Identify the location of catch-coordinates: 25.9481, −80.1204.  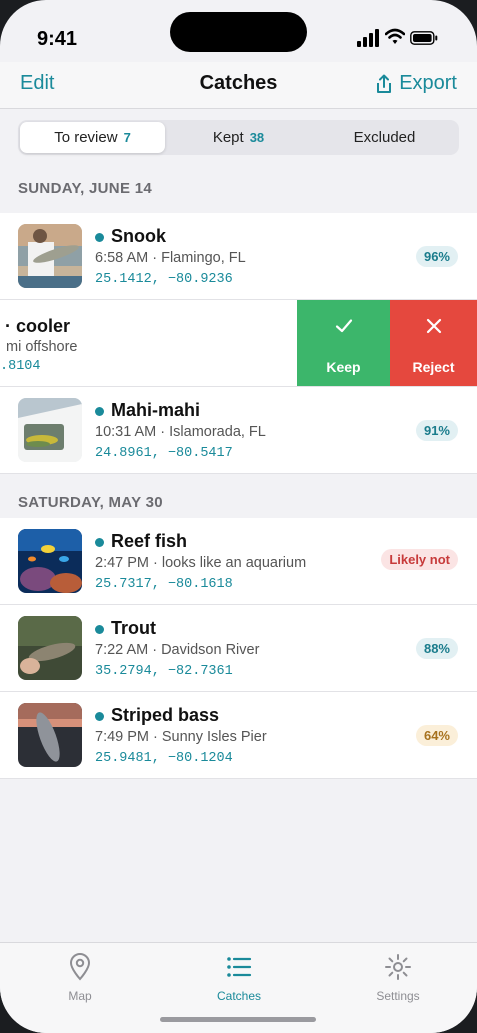
(164, 758).